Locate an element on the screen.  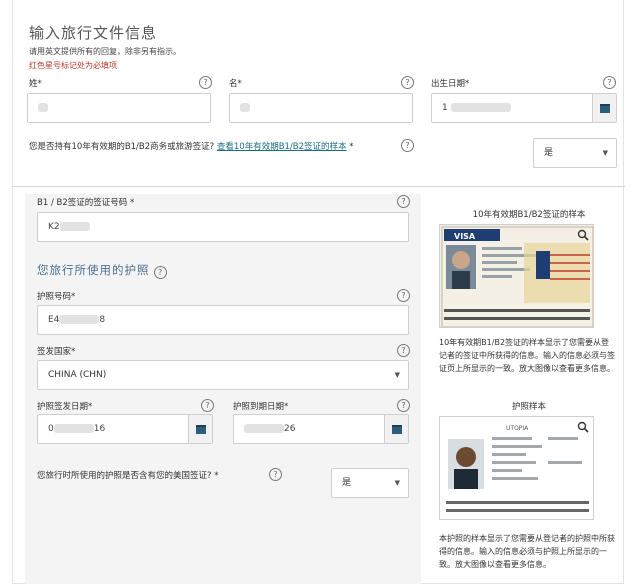
birth-date-calendar-button is located at coordinates (604, 108).